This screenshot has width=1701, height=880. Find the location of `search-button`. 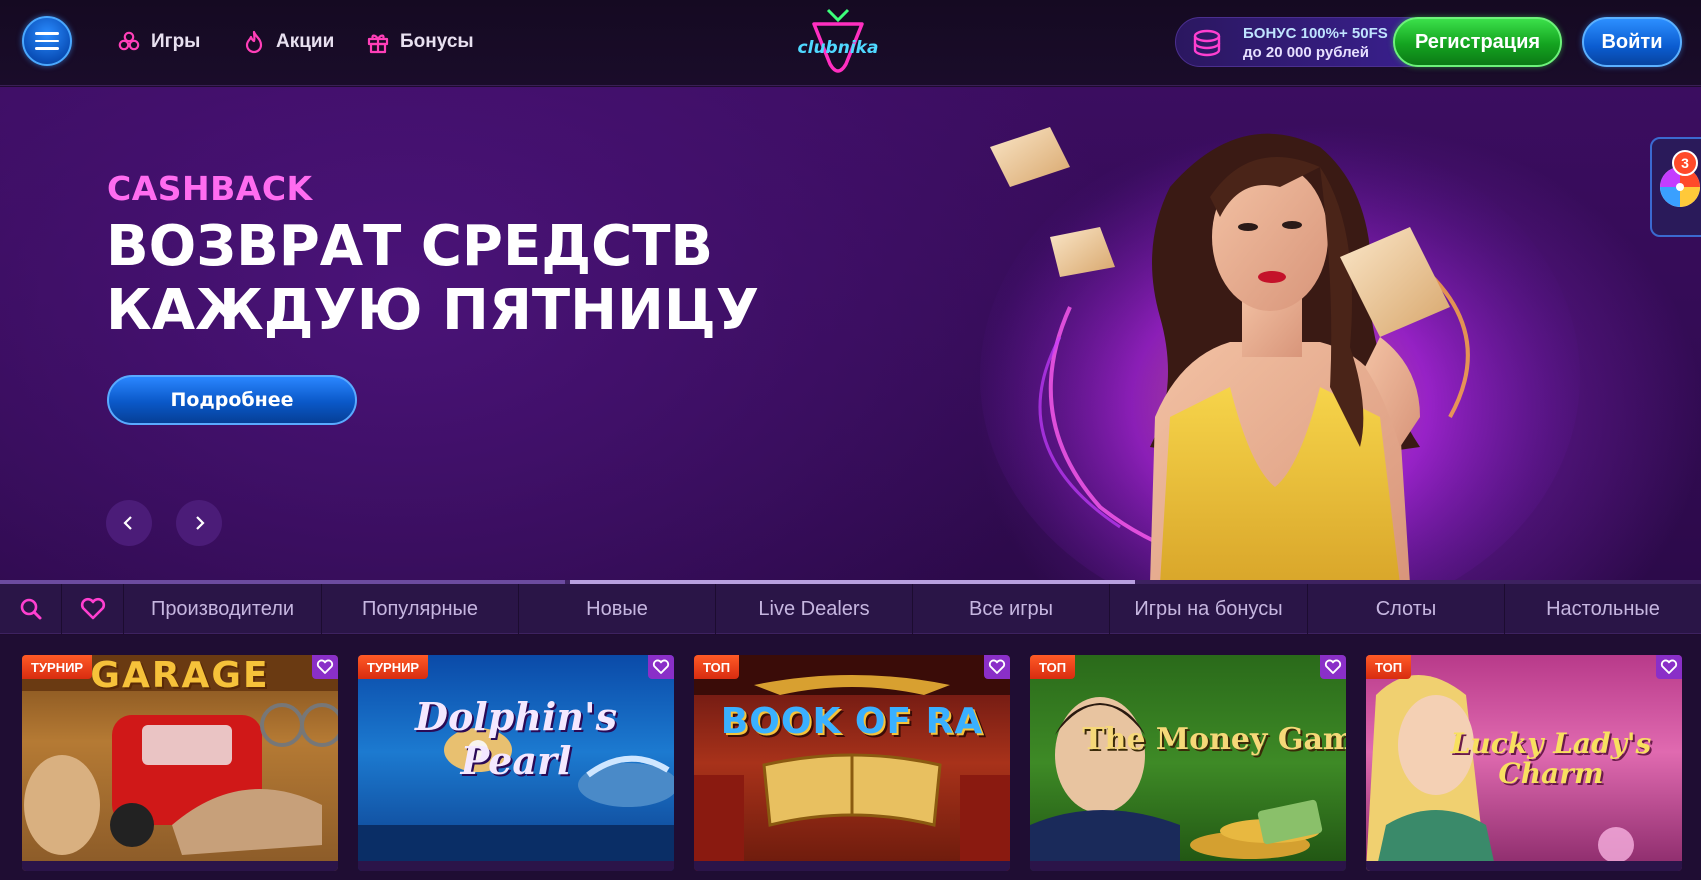

search-button is located at coordinates (31, 609).